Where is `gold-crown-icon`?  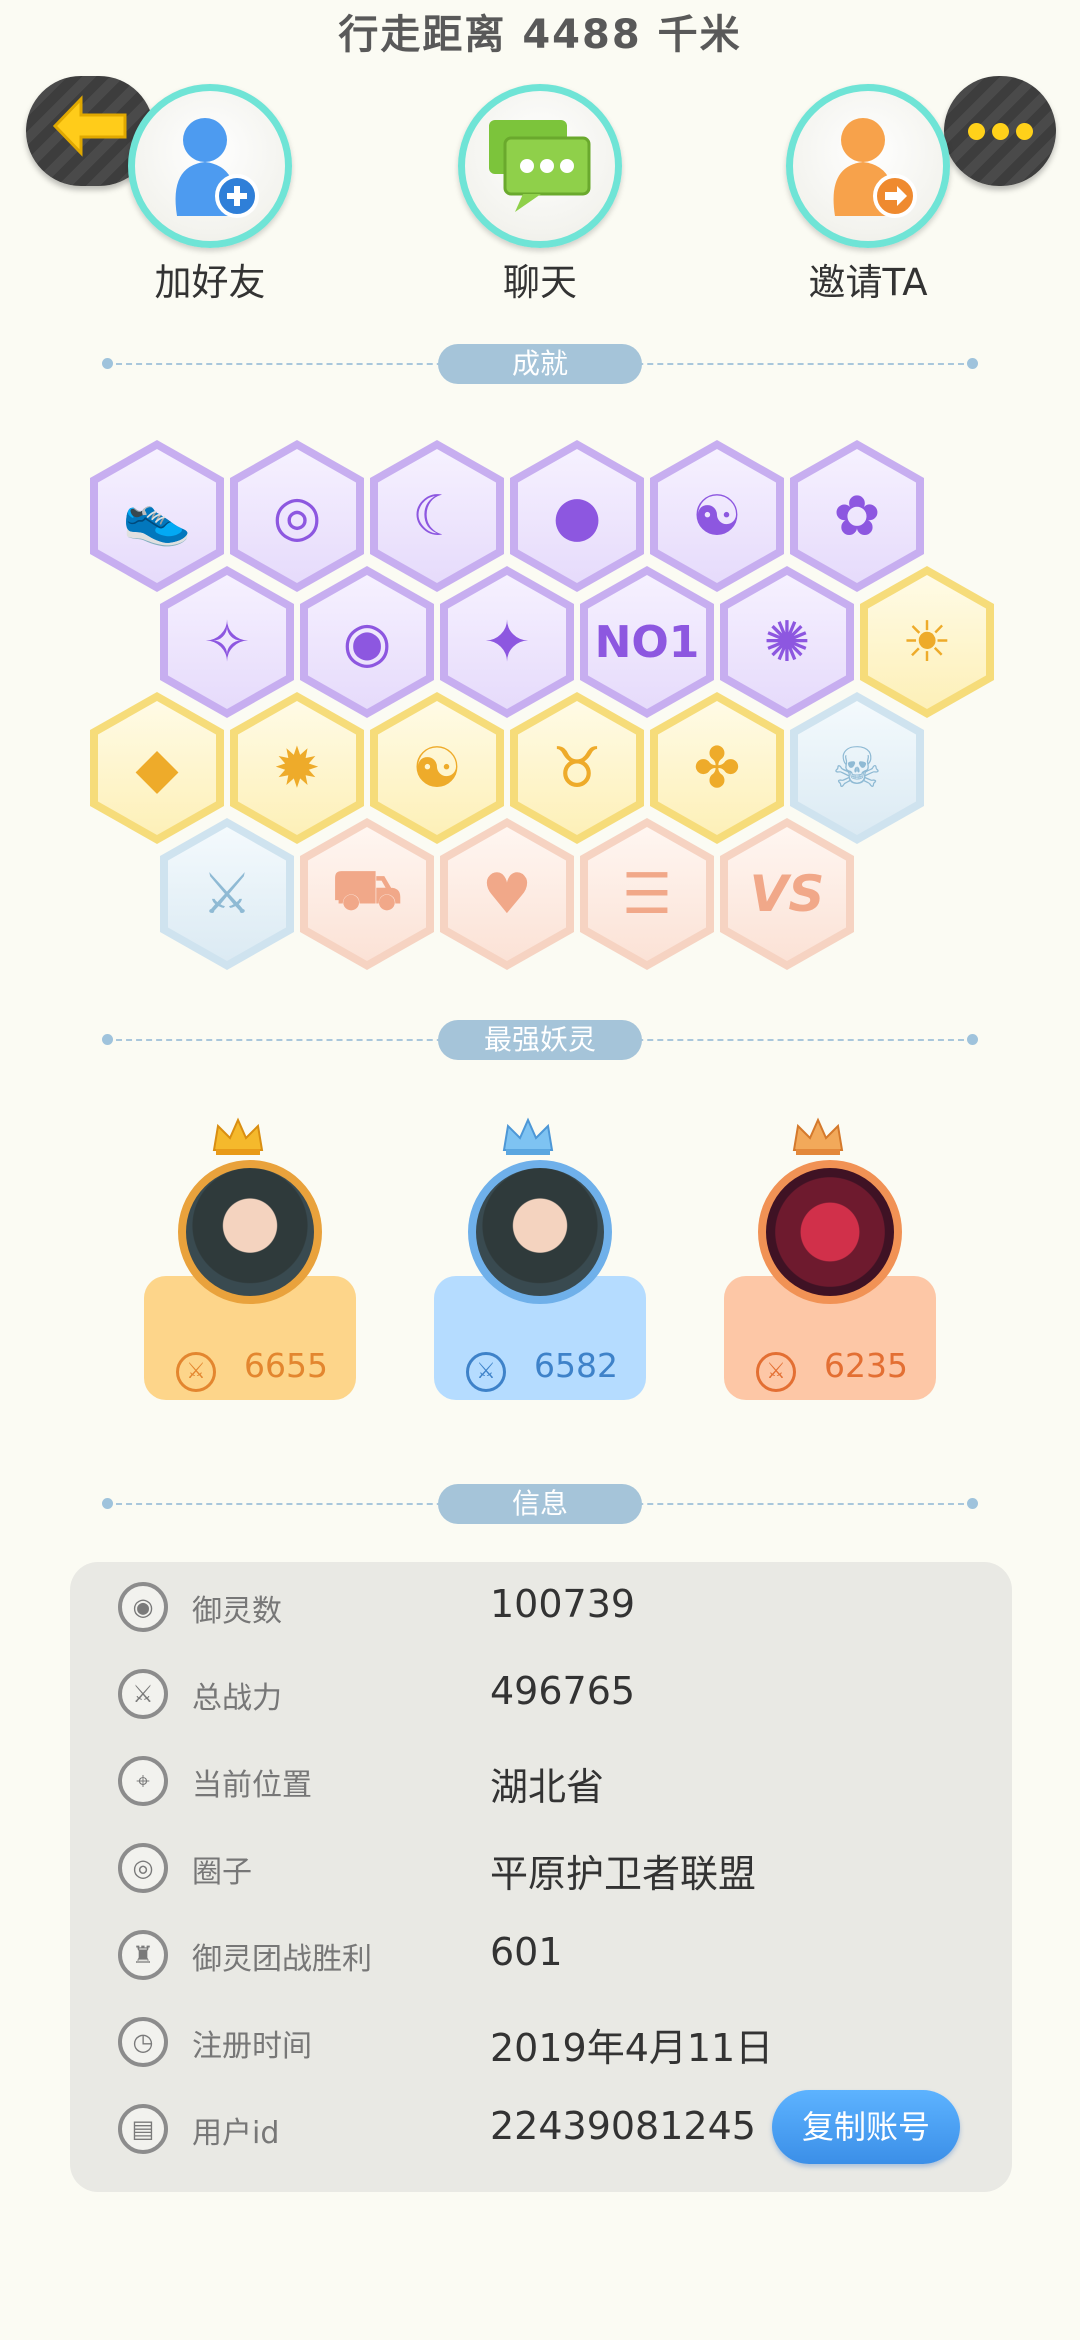 gold-crown-icon is located at coordinates (238, 1136).